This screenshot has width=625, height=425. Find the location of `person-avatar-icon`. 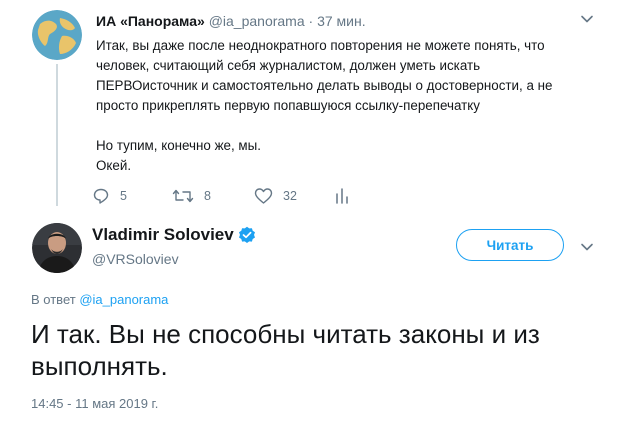

person-avatar-icon is located at coordinates (57, 248).